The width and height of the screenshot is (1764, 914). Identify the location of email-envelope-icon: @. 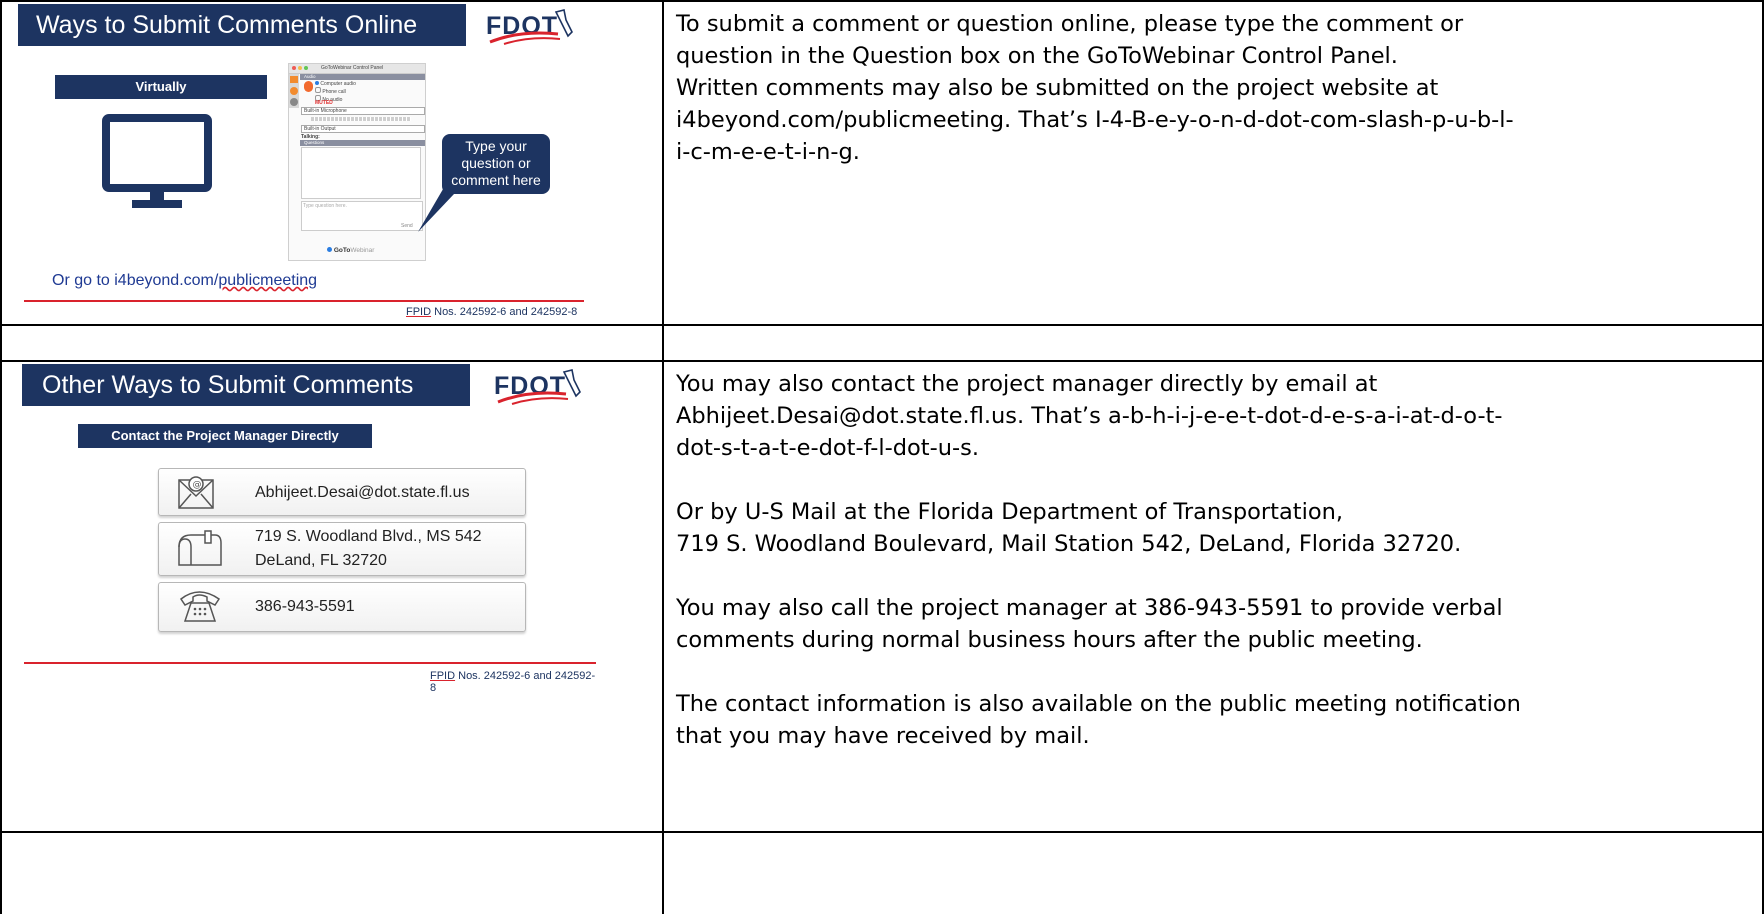
(196, 492).